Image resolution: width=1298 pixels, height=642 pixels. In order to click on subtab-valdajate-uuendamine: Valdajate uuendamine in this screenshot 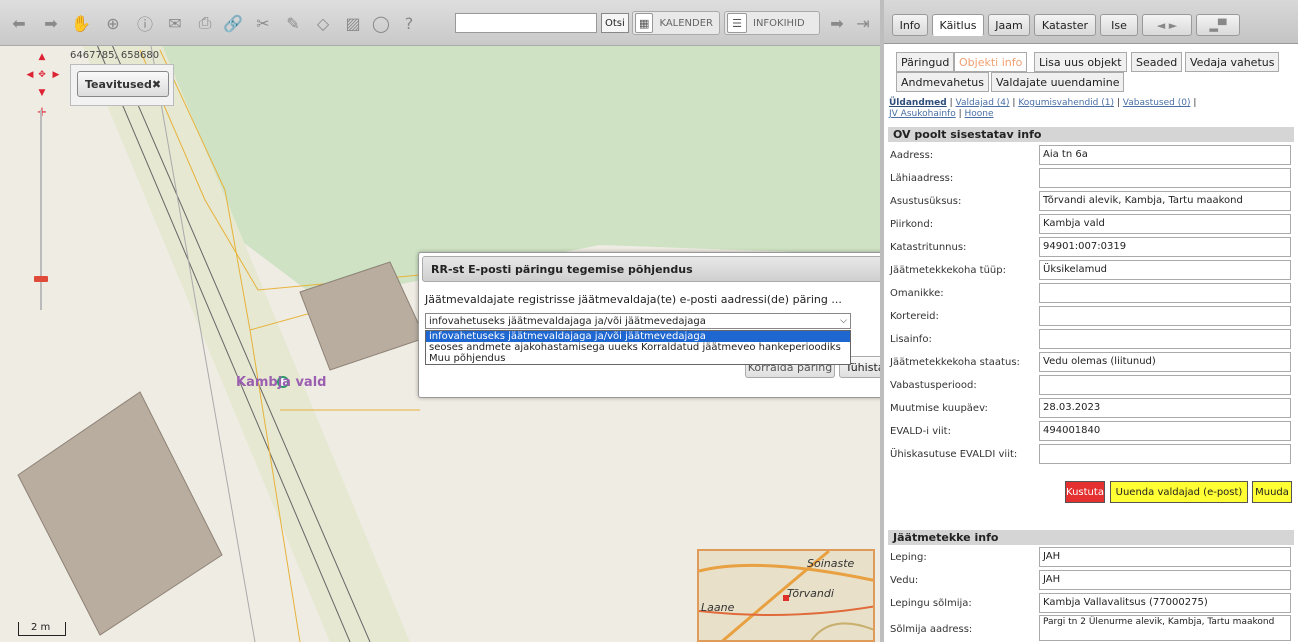, I will do `click(1058, 82)`.